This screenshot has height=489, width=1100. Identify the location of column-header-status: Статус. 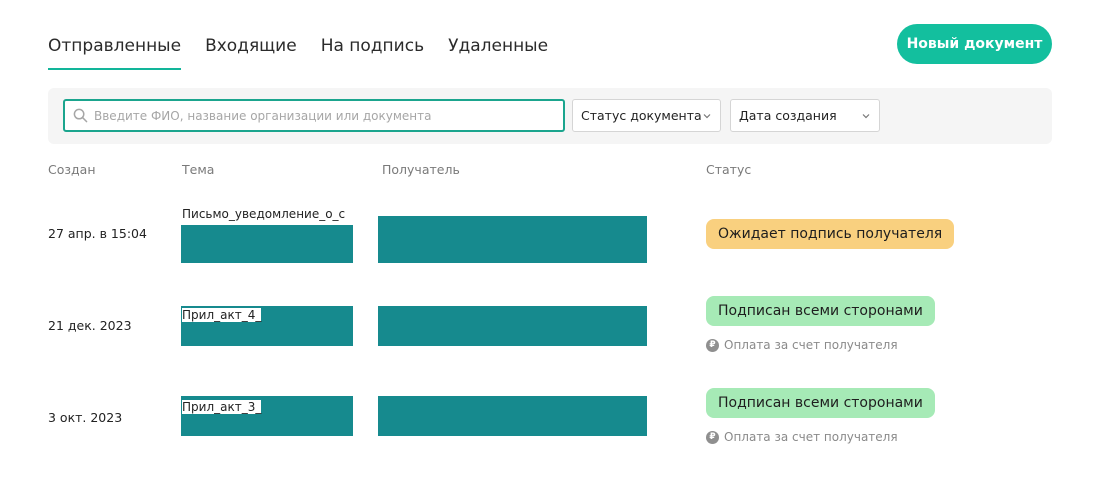
(729, 169).